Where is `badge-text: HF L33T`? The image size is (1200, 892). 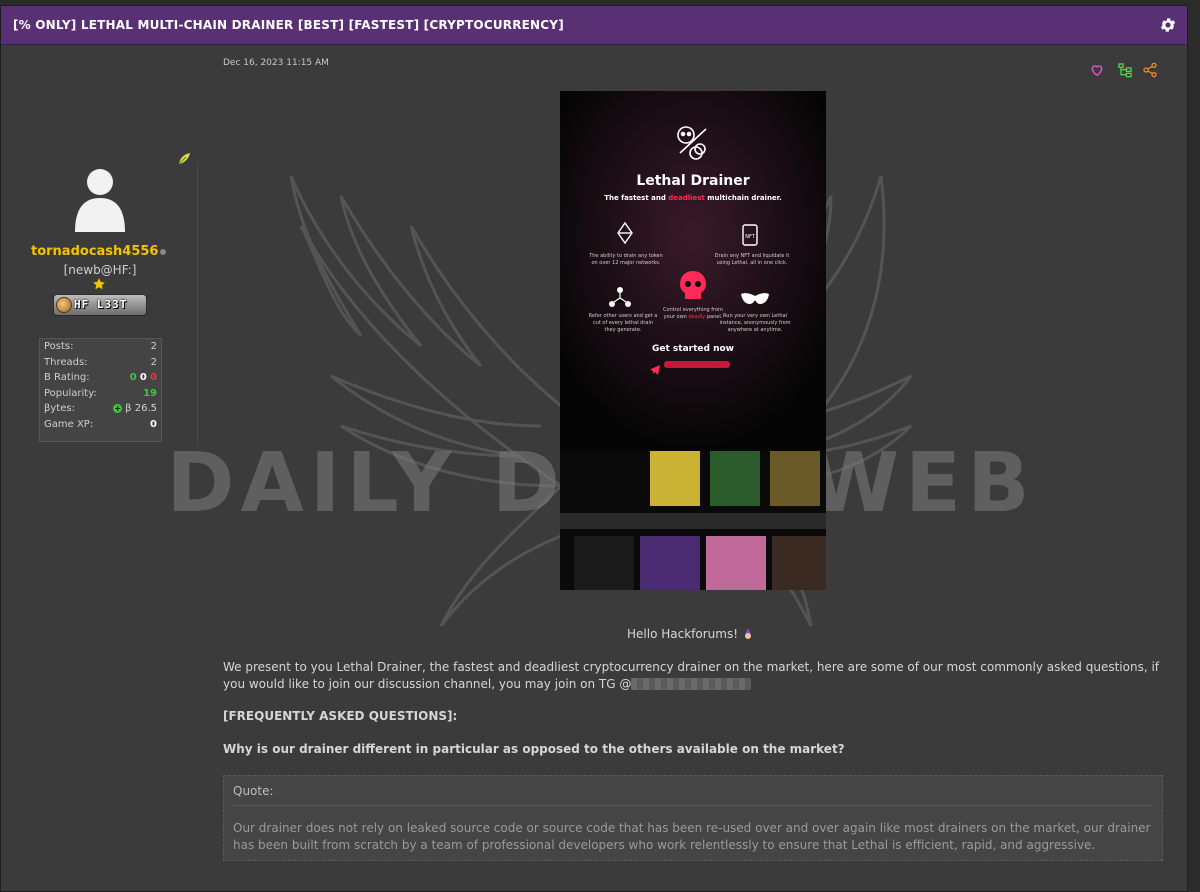
badge-text: HF L33T is located at coordinates (101, 304).